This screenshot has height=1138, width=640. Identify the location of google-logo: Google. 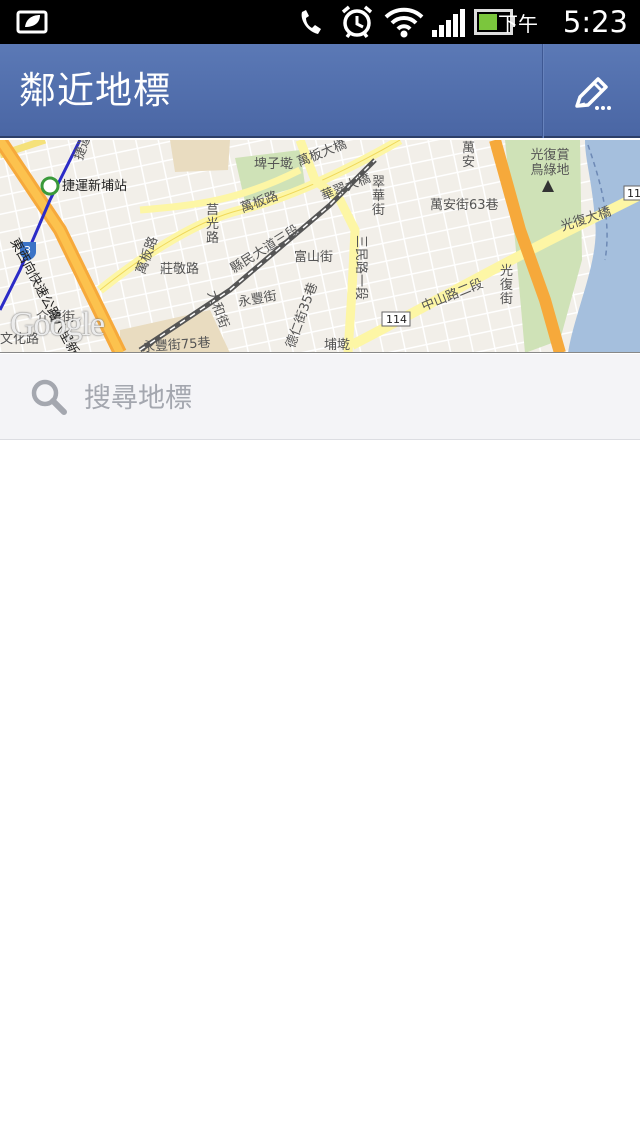
(57, 324).